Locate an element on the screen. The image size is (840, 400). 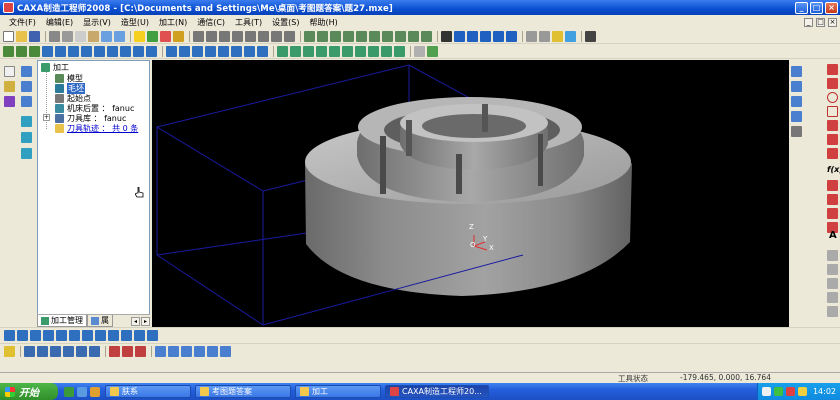
menu-tools: 工具(T) is located at coordinates (248, 22).